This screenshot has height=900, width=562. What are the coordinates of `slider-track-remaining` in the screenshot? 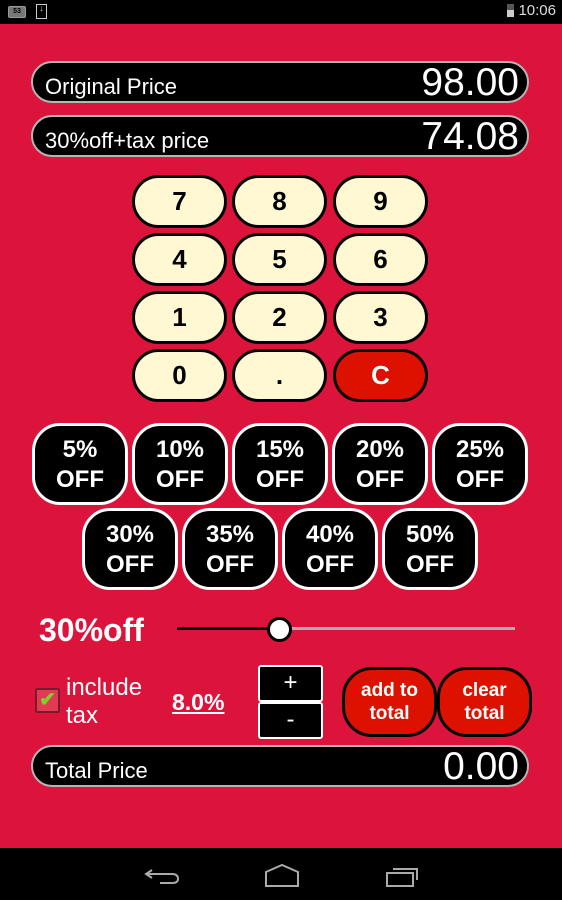 It's located at (396, 628).